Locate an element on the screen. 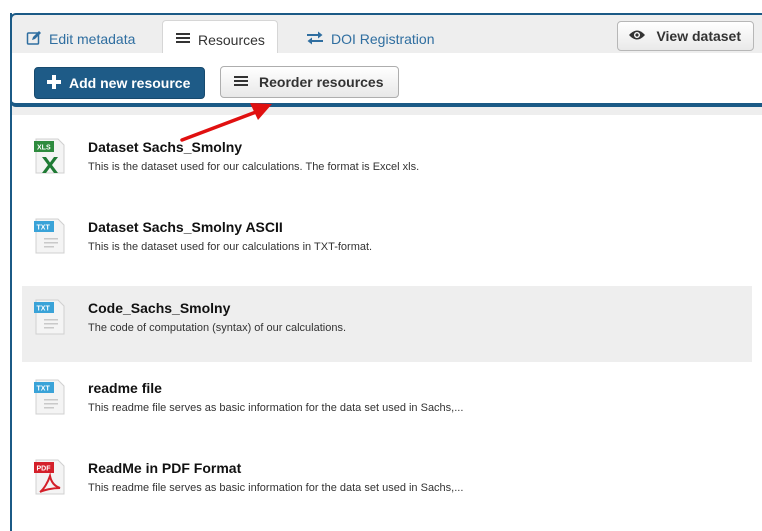 The width and height of the screenshot is (762, 531). tab-edit-metadata-label: Edit metadata is located at coordinates (92, 39).